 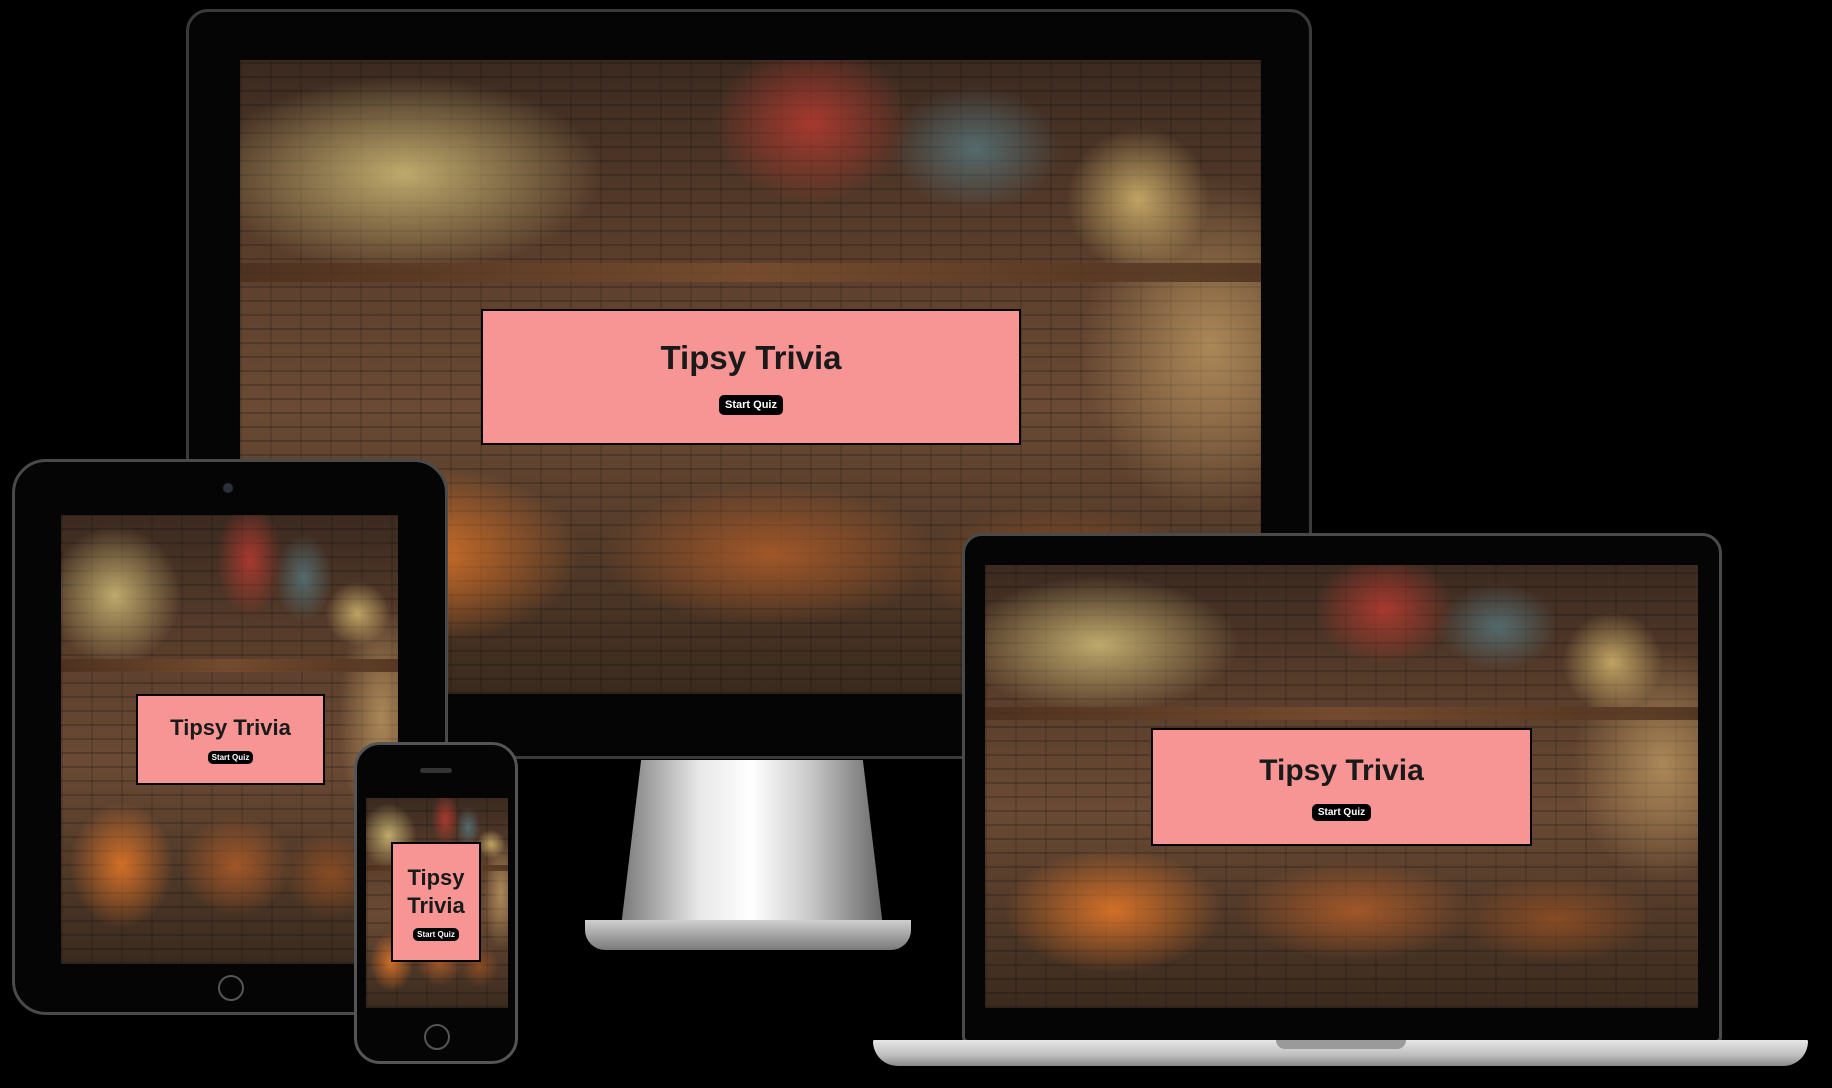 I want to click on monitor-start-quiz-button: Start Quiz, so click(x=751, y=405).